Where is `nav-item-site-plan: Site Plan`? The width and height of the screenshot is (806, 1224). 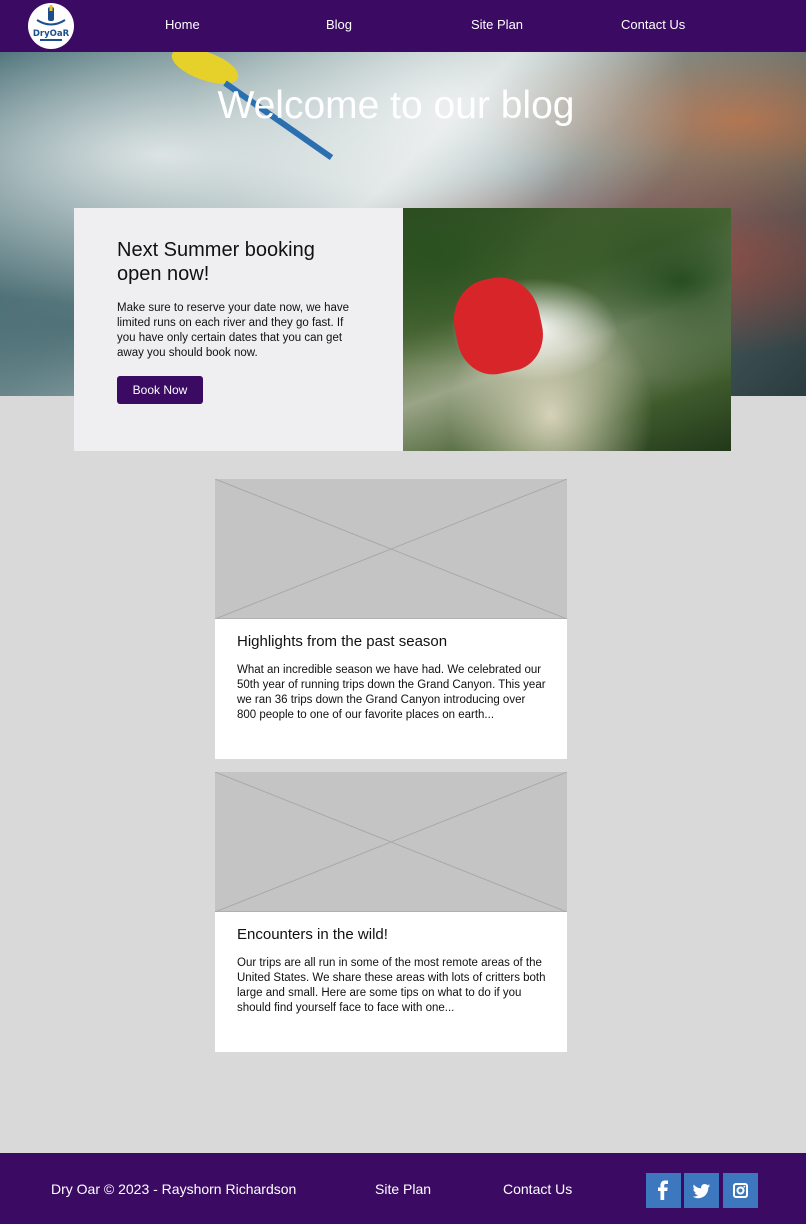 nav-item-site-plan: Site Plan is located at coordinates (497, 24).